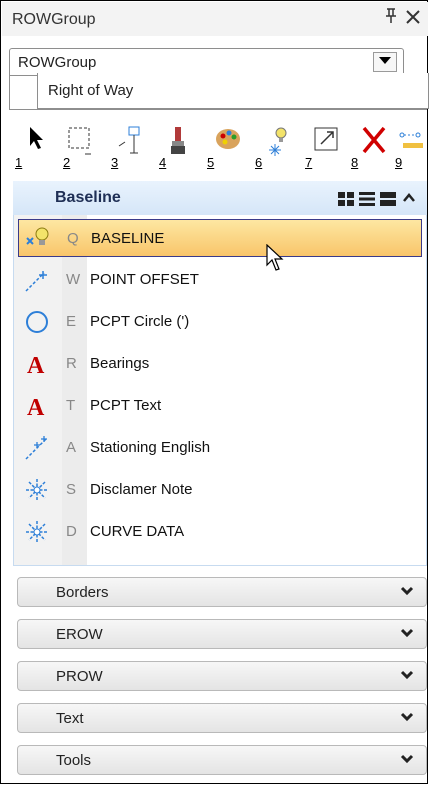 The width and height of the screenshot is (430, 786). I want to click on section-title: Baseline, so click(88, 197).